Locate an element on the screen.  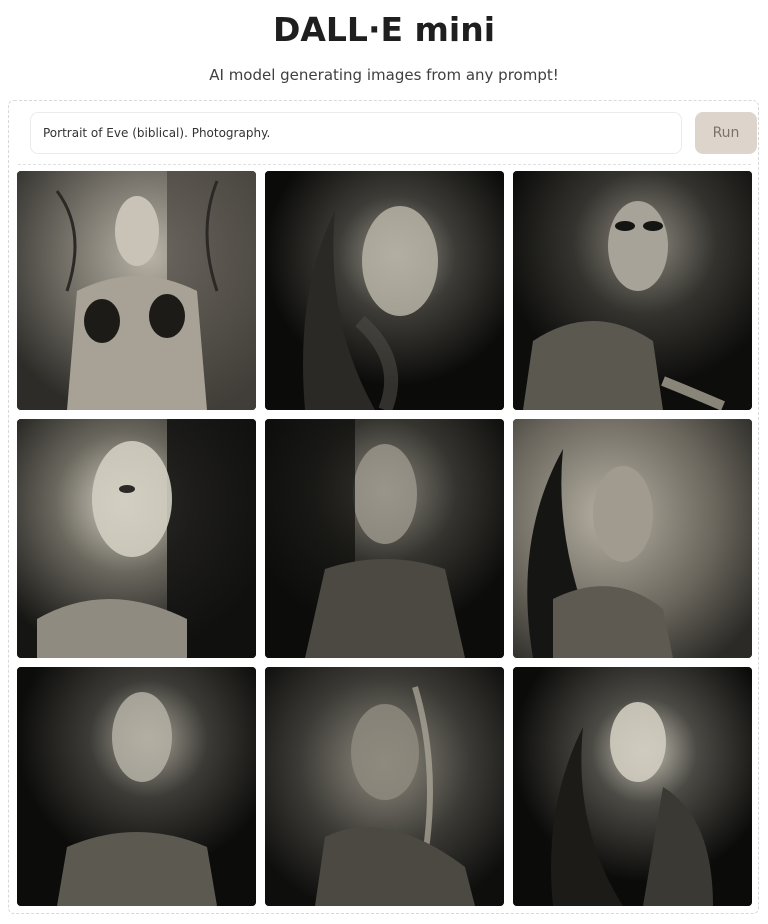
prompt-input is located at coordinates (356, 133).